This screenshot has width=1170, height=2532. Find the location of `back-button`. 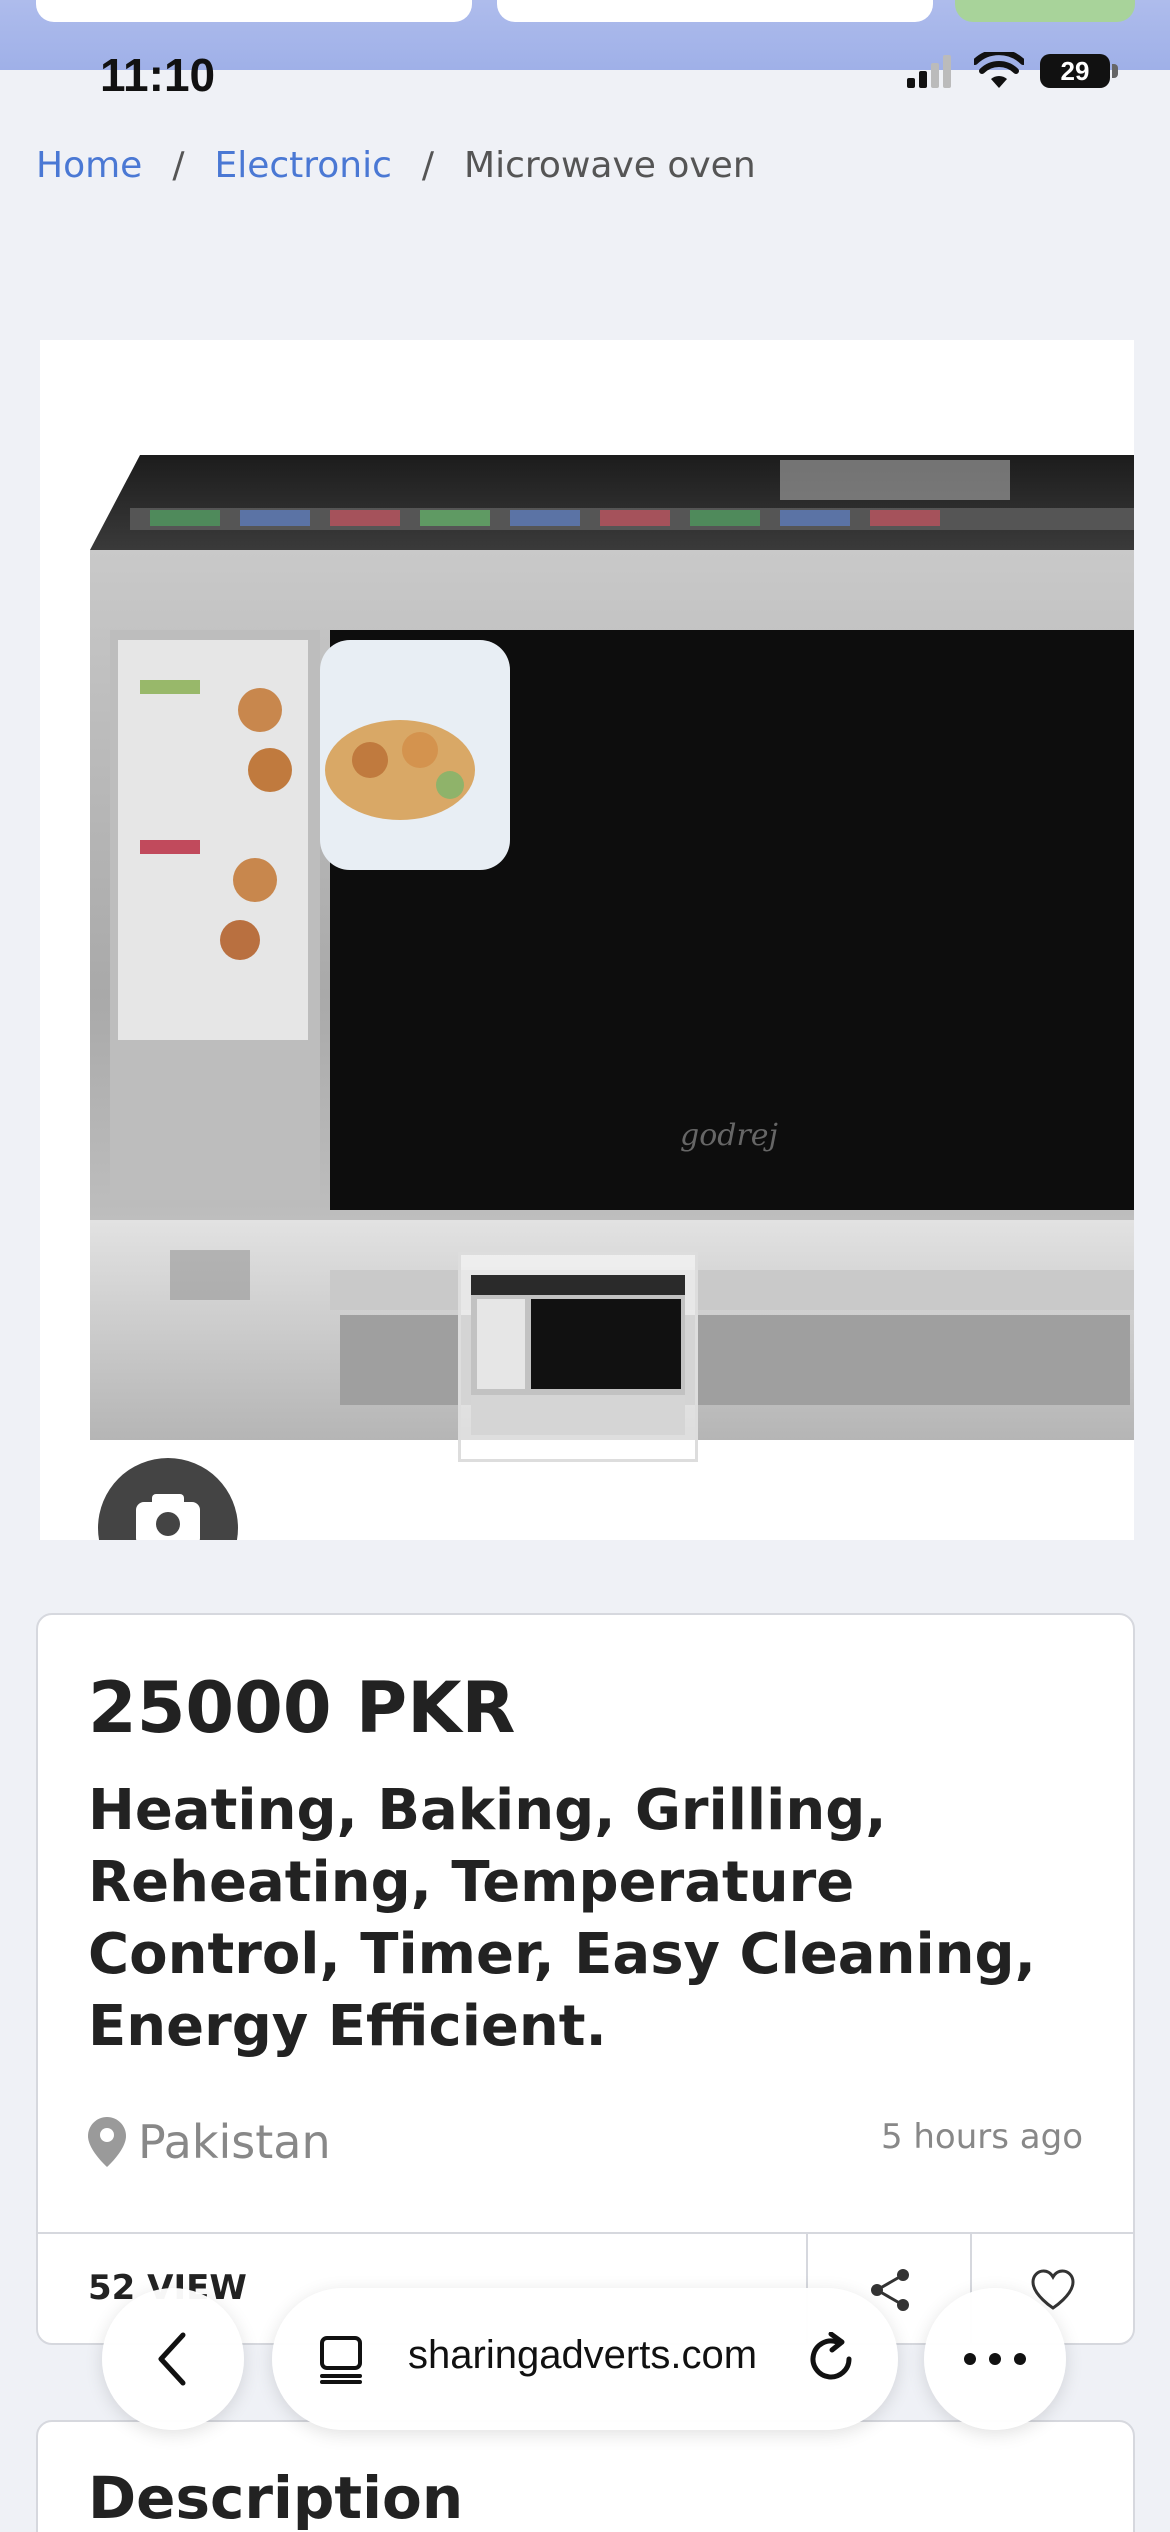

back-button is located at coordinates (173, 2359).